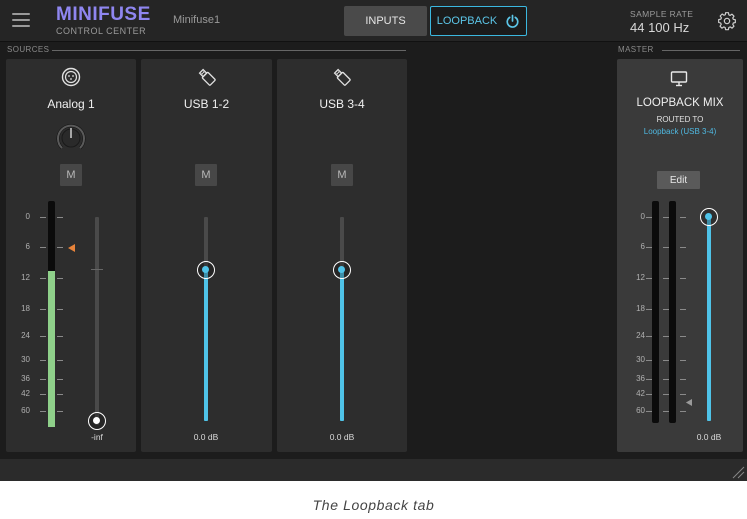  I want to click on source-strip-analog-1: Analog 1 M 0 6 12 18 24 30 36 42 60 -inf, so click(71, 255).